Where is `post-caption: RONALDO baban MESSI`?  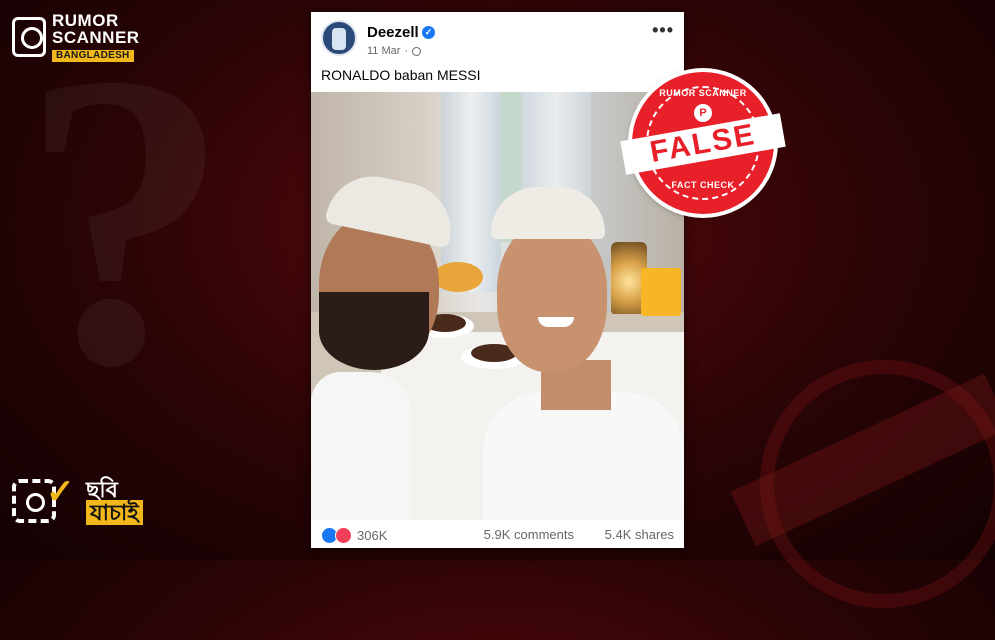 post-caption: RONALDO baban MESSI is located at coordinates (401, 75).